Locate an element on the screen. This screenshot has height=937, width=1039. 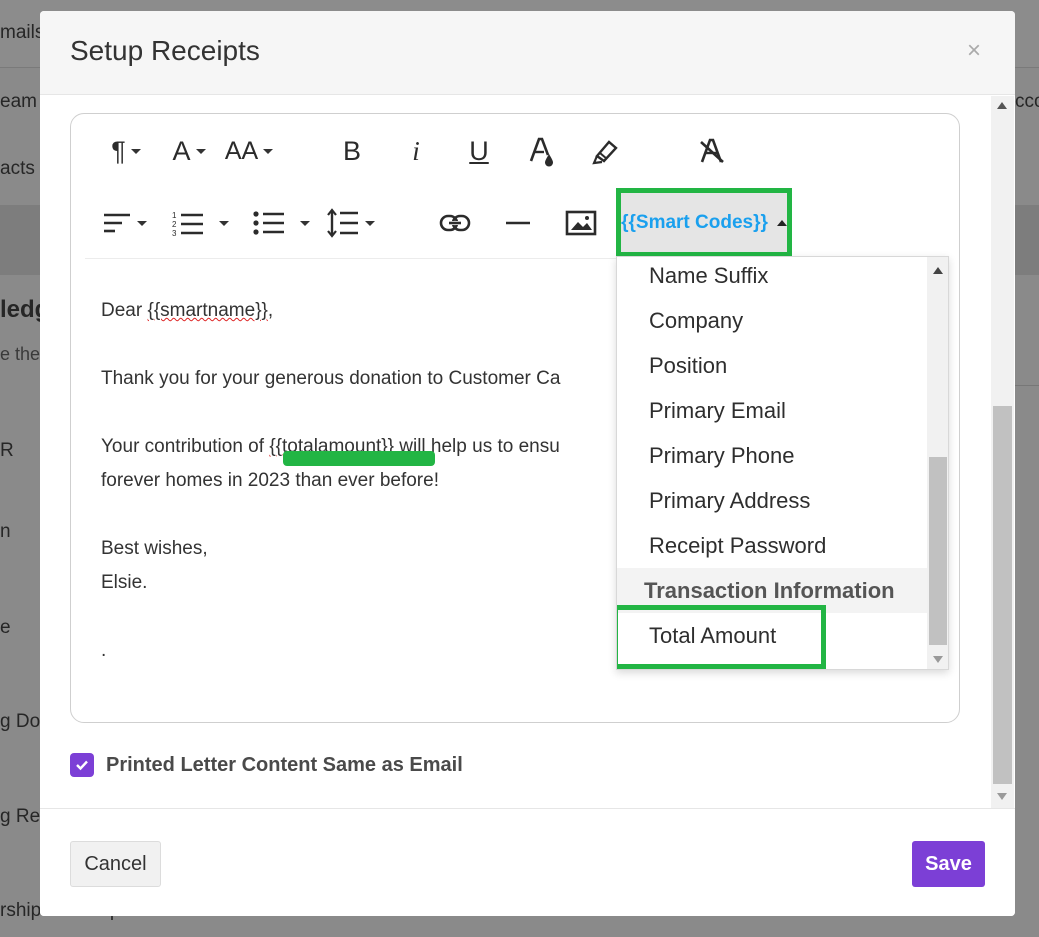
toolbar-row-insert: 123 is located at coordinates (515, 223).